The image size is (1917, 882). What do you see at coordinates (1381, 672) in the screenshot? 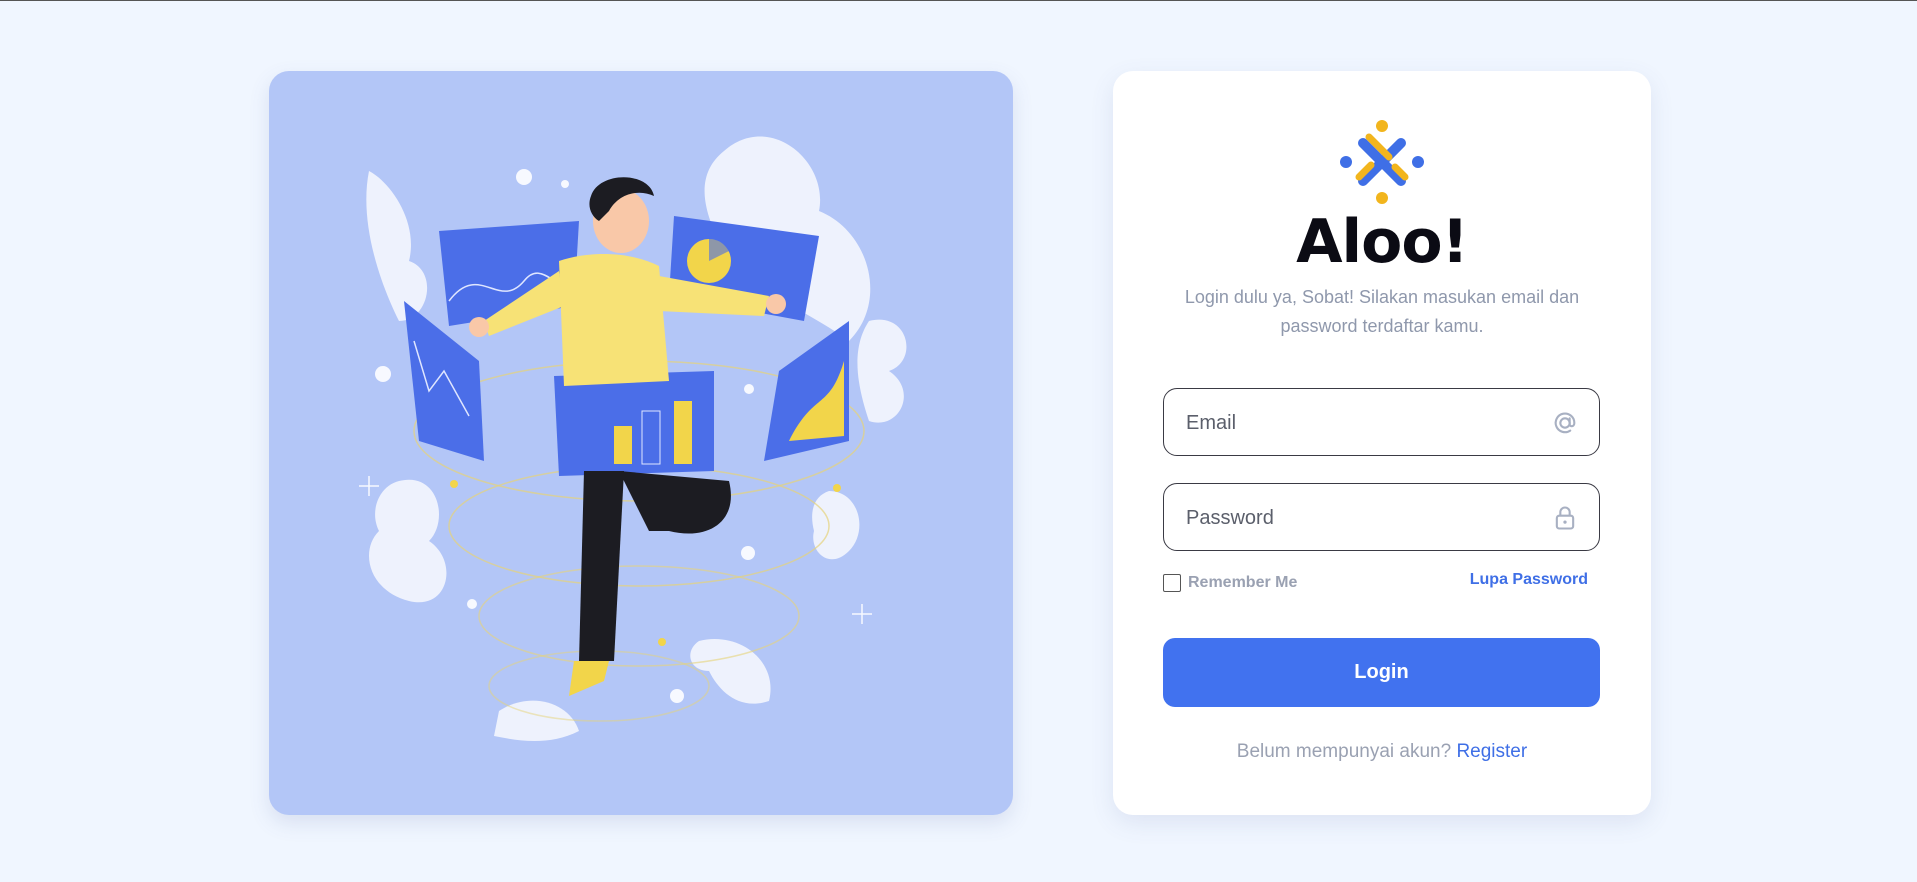
I see `login-button: Login` at bounding box center [1381, 672].